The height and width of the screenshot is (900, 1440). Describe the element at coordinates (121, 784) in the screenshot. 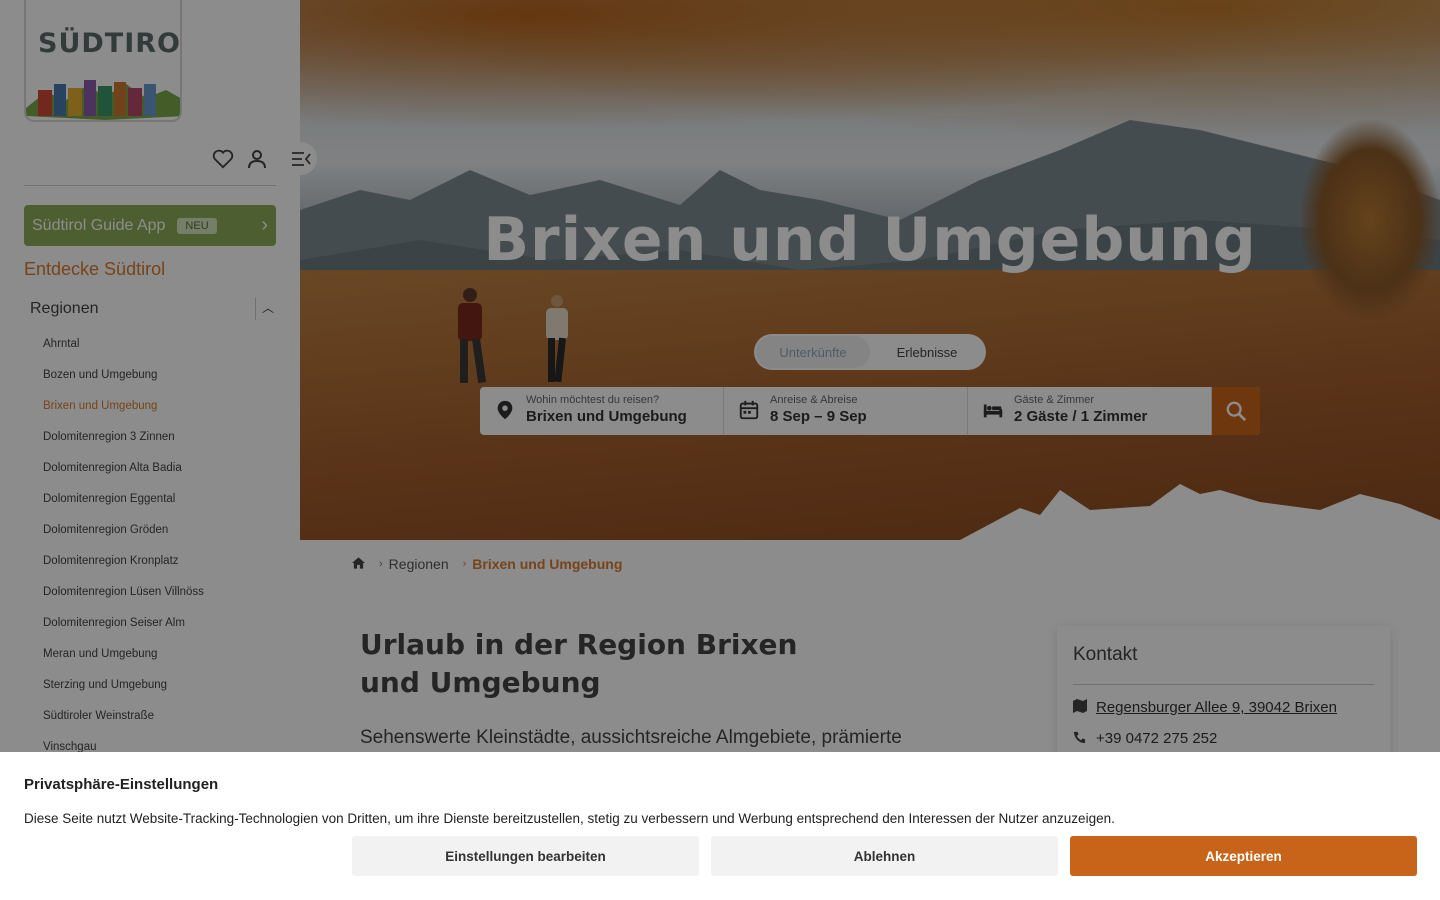

I see `cookie-title: Privatsphäre-Einstellungen` at that location.